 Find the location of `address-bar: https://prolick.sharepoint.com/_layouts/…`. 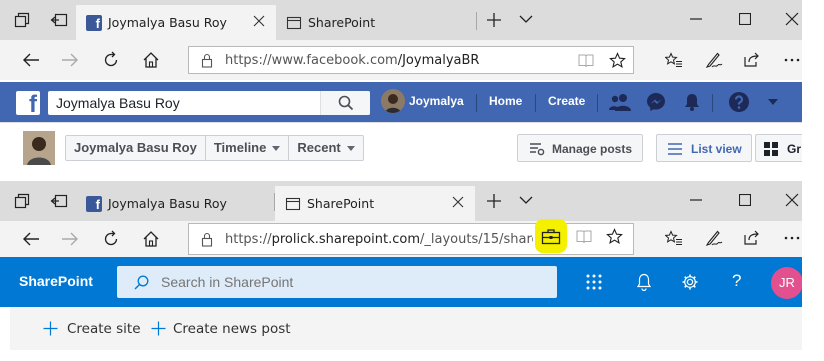

address-bar: https://prolick.sharepoint.com/_layouts/… is located at coordinates (411, 239).